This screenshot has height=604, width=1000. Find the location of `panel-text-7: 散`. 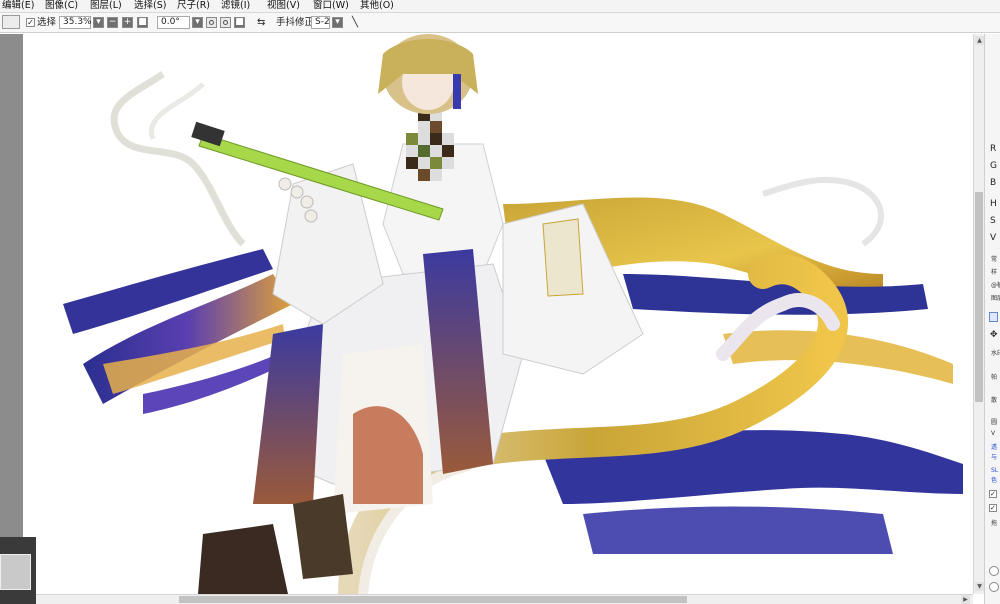

panel-text-7: 散 is located at coordinates (994, 400).